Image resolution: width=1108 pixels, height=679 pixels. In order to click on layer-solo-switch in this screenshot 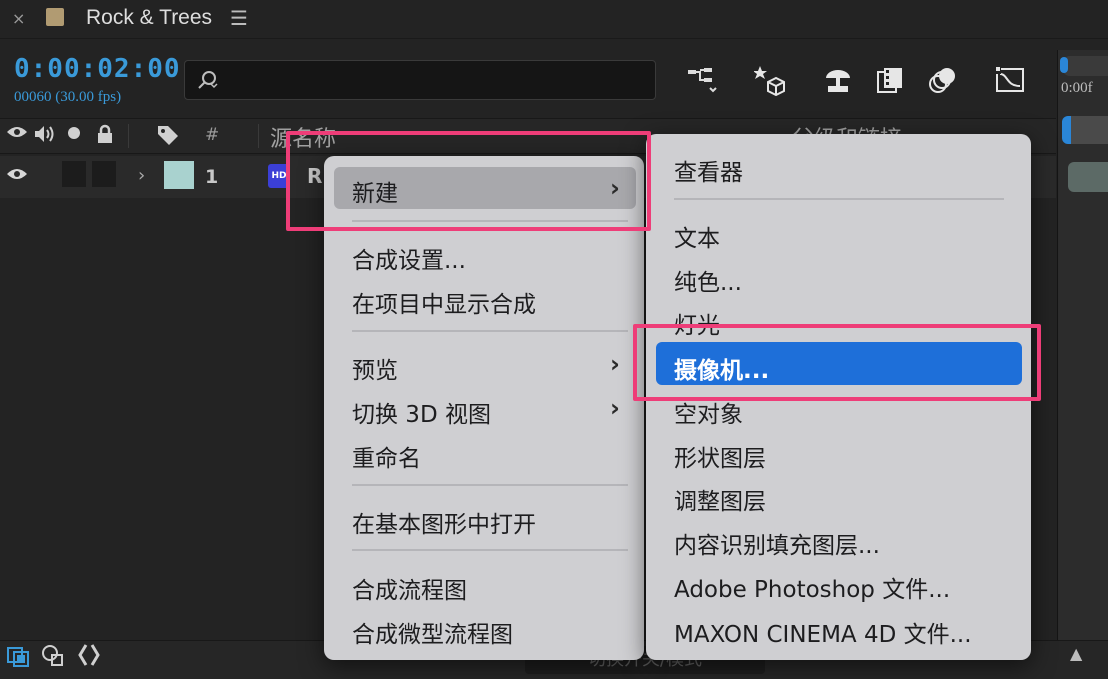, I will do `click(74, 174)`.